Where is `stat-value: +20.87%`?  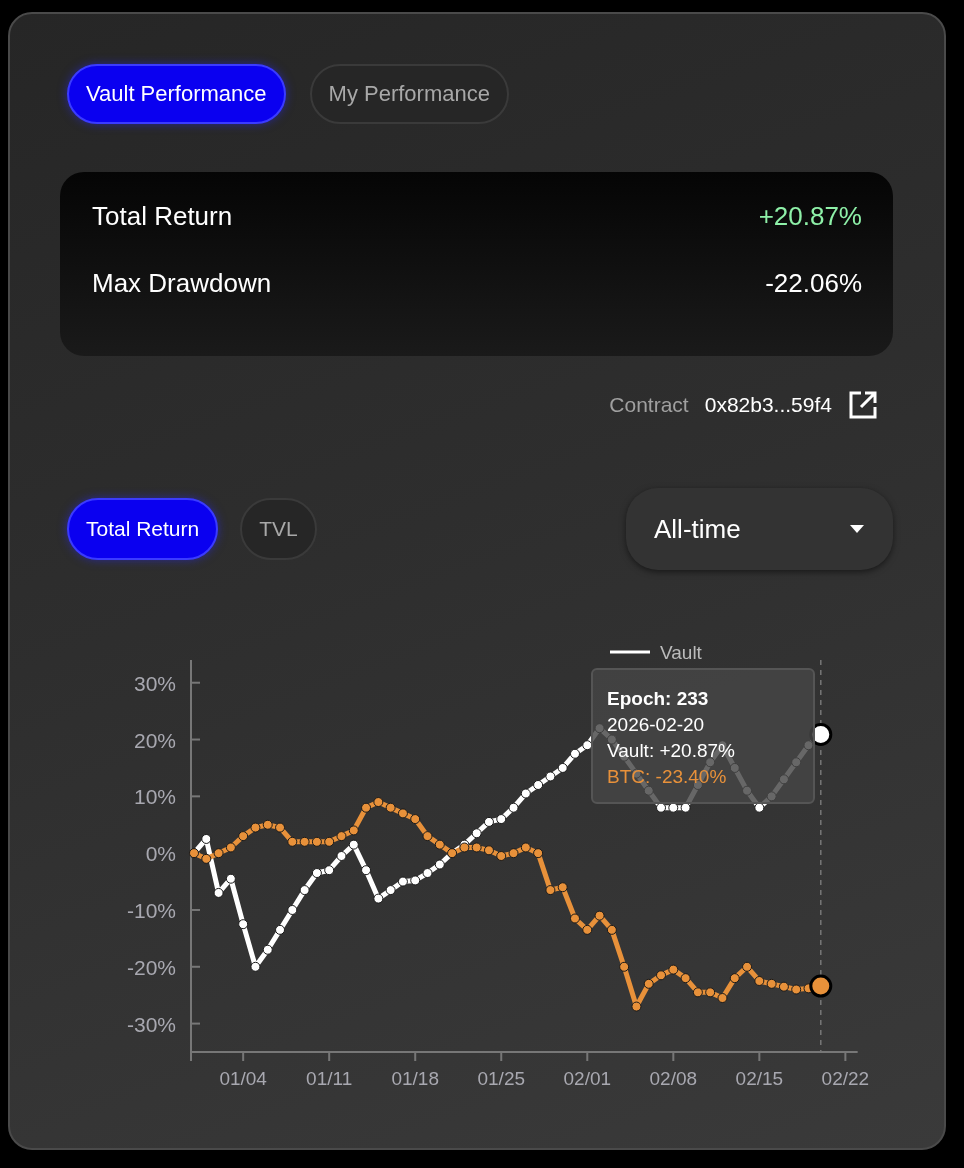
stat-value: +20.87% is located at coordinates (810, 216).